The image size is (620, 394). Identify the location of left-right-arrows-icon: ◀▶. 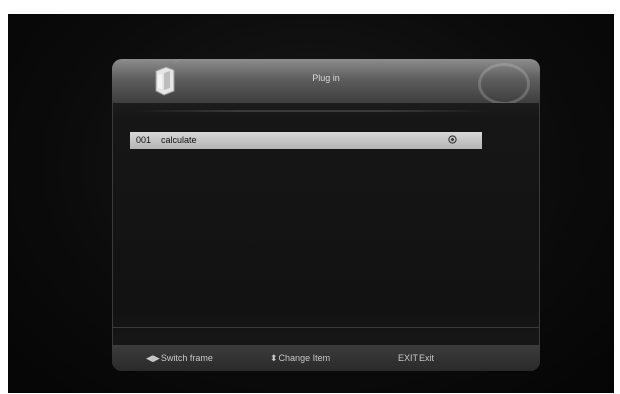
(153, 358).